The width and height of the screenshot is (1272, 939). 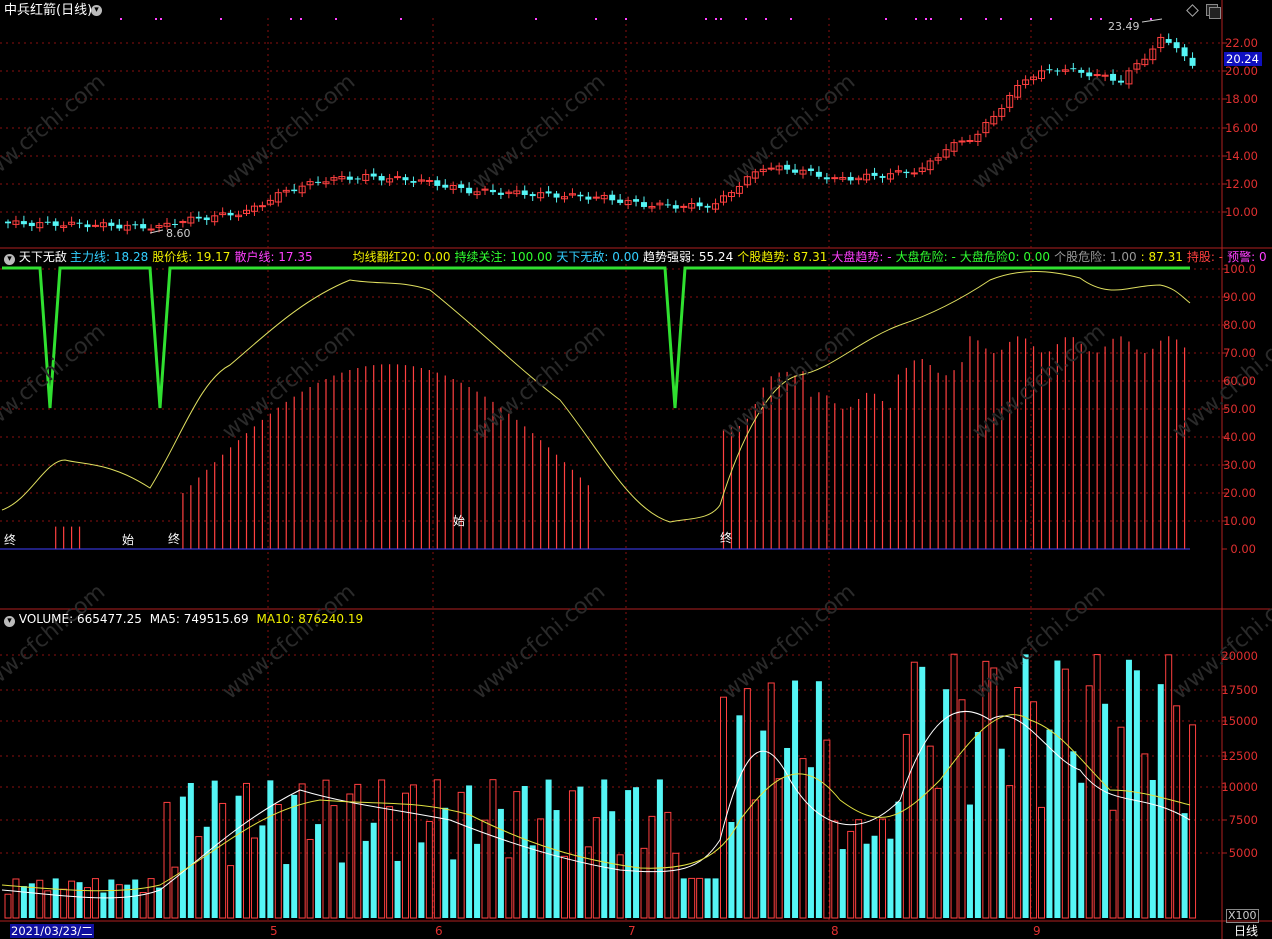 I want to click on indicator-item: 均线翻红20: 0.00, so click(x=402, y=257).